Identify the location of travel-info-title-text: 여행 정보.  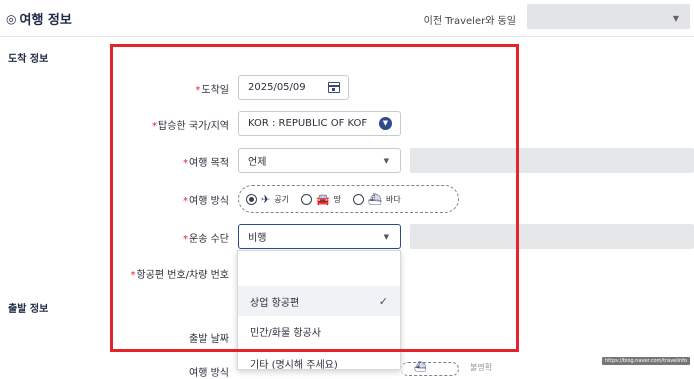
(45, 20).